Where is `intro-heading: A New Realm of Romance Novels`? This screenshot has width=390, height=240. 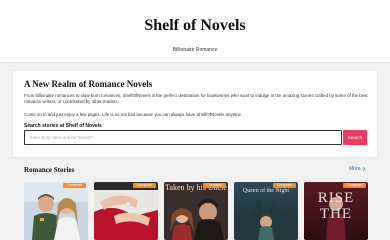
intro-heading: A New Realm of Romance Novels is located at coordinates (88, 84).